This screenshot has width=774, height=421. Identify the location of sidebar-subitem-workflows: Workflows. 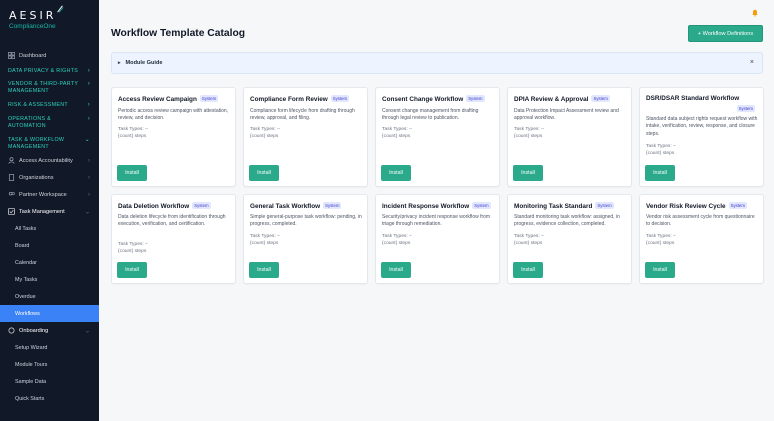
(49, 313).